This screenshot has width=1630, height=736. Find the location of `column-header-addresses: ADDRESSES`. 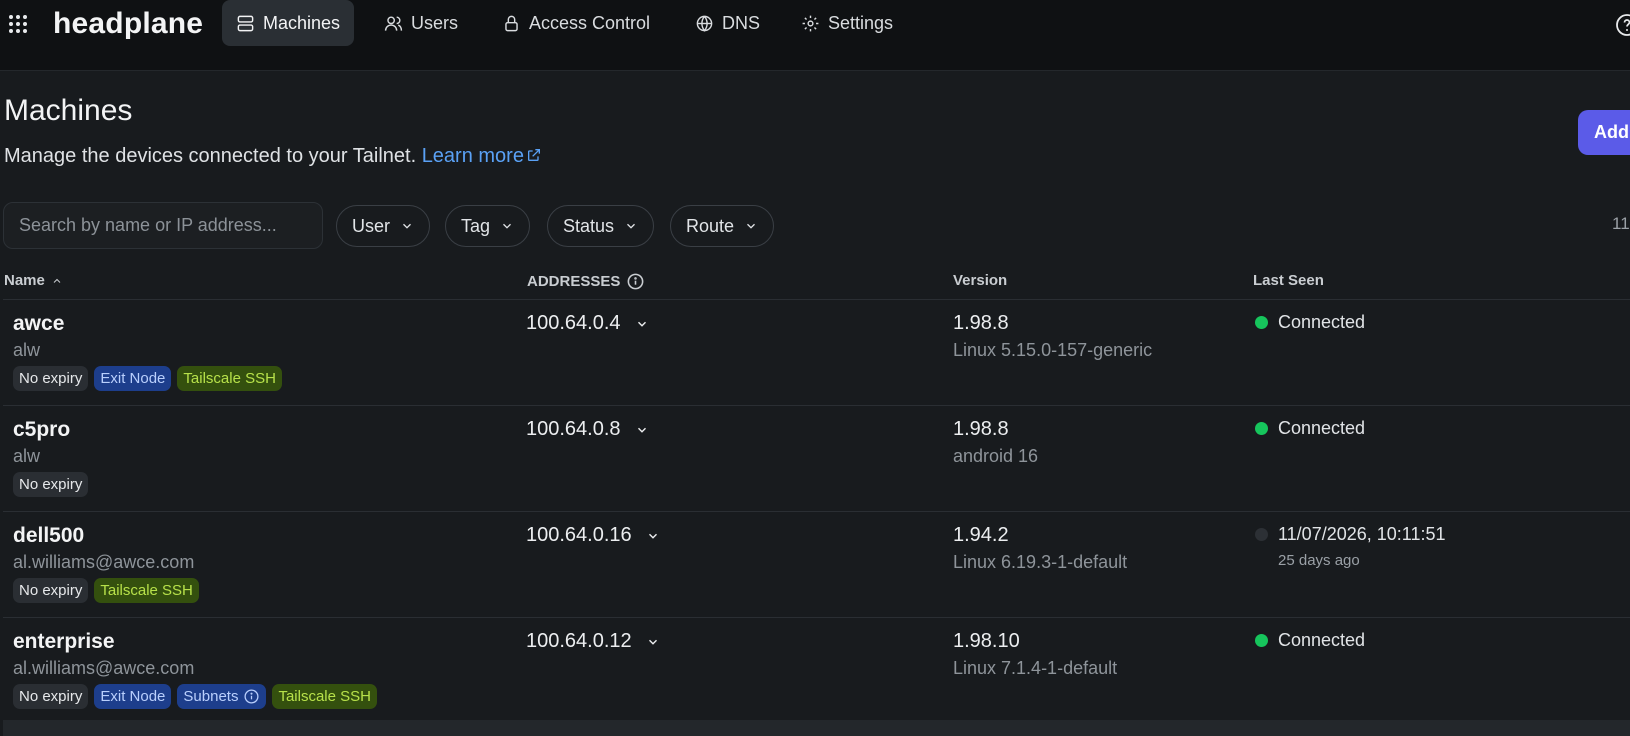

column-header-addresses: ADDRESSES is located at coordinates (586, 281).